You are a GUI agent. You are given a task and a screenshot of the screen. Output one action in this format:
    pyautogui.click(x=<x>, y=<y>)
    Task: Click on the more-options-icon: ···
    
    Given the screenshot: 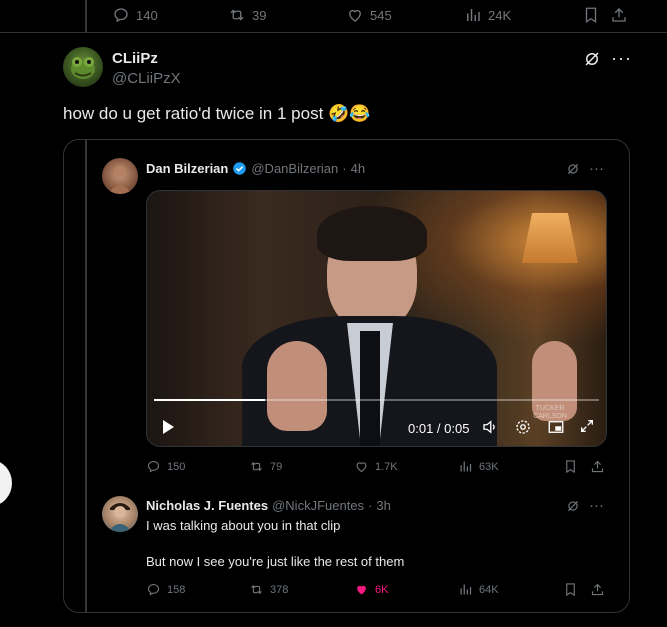 What is the action you would take?
    pyautogui.click(x=621, y=58)
    